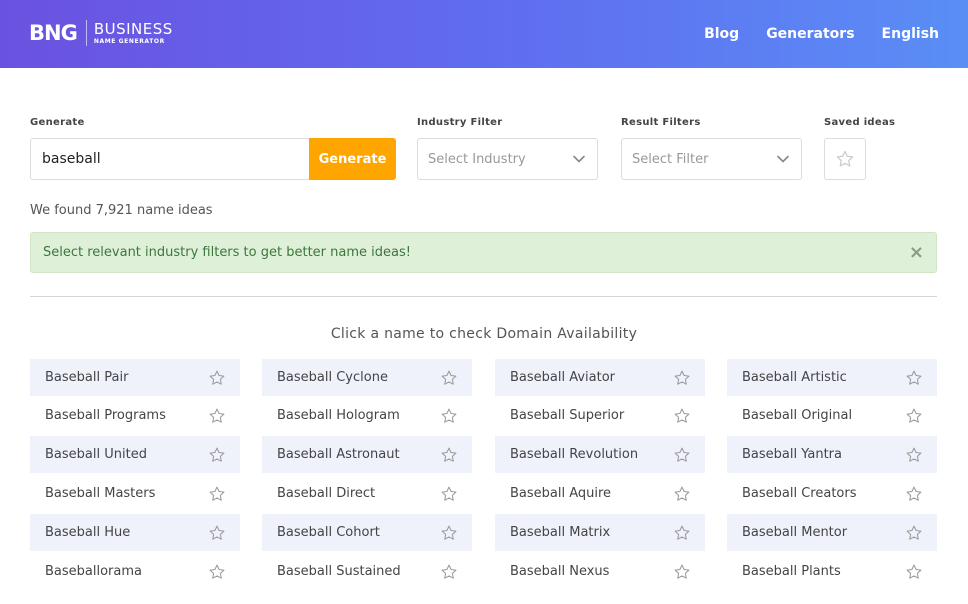  I want to click on name-idea-card: Baseball Plants, so click(832, 571).